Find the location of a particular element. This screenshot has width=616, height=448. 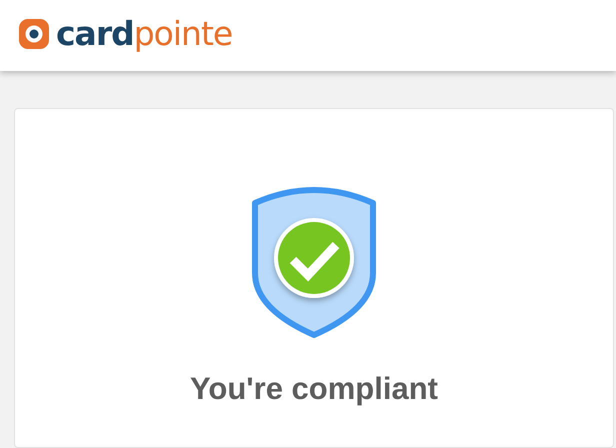

status-title: You're compliant is located at coordinates (314, 389).